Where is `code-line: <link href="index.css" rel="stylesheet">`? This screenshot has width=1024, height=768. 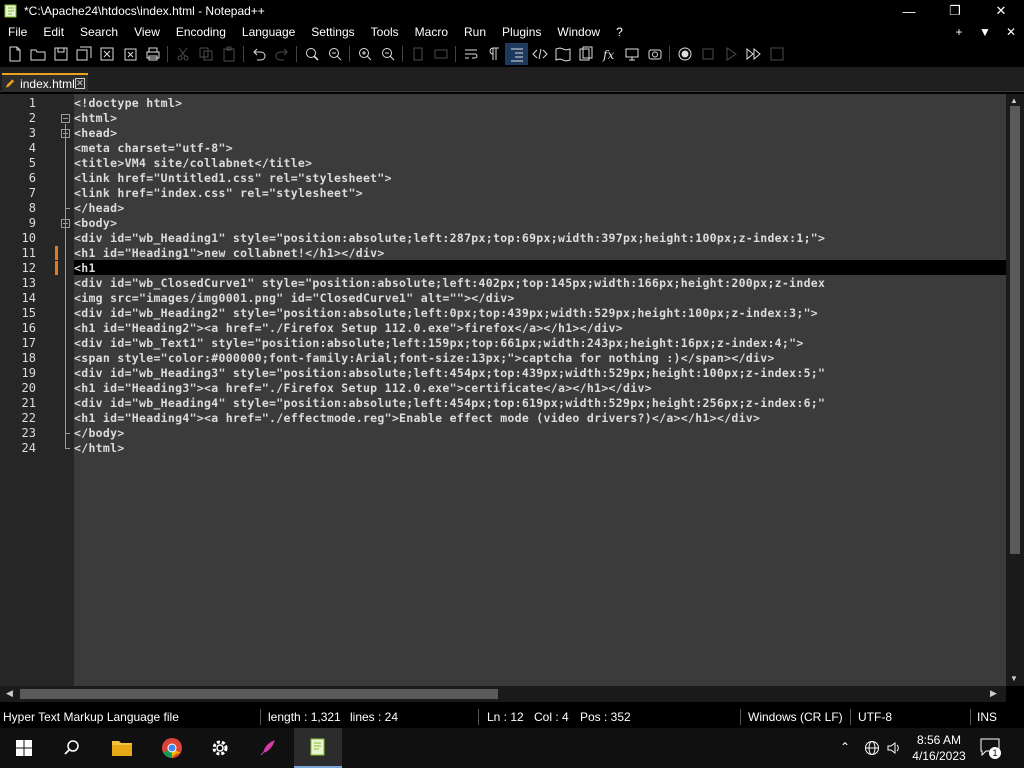 code-line: <link href="index.css" rel="stylesheet"> is located at coordinates (218, 193).